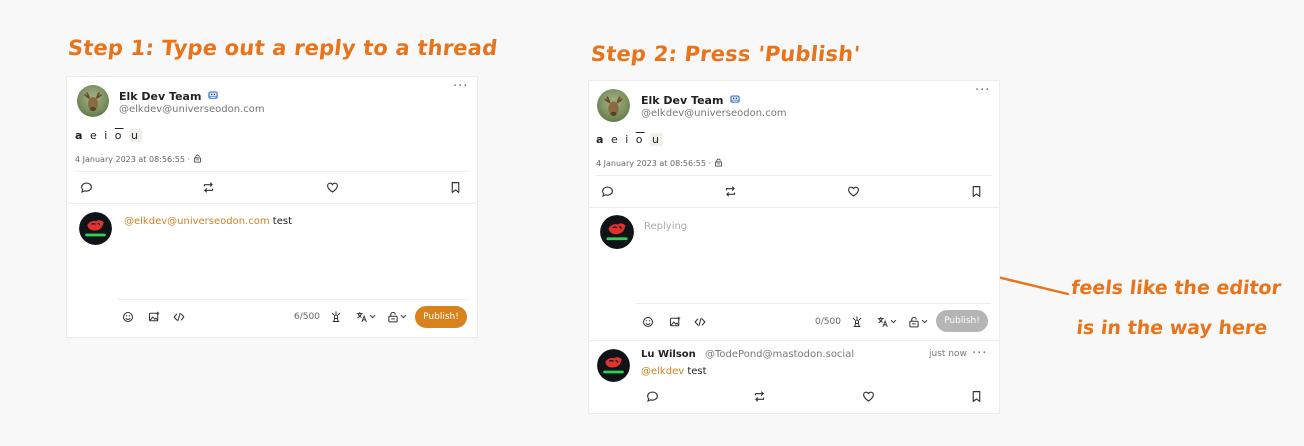  I want to click on reply-content: @elkdev test, so click(674, 371).